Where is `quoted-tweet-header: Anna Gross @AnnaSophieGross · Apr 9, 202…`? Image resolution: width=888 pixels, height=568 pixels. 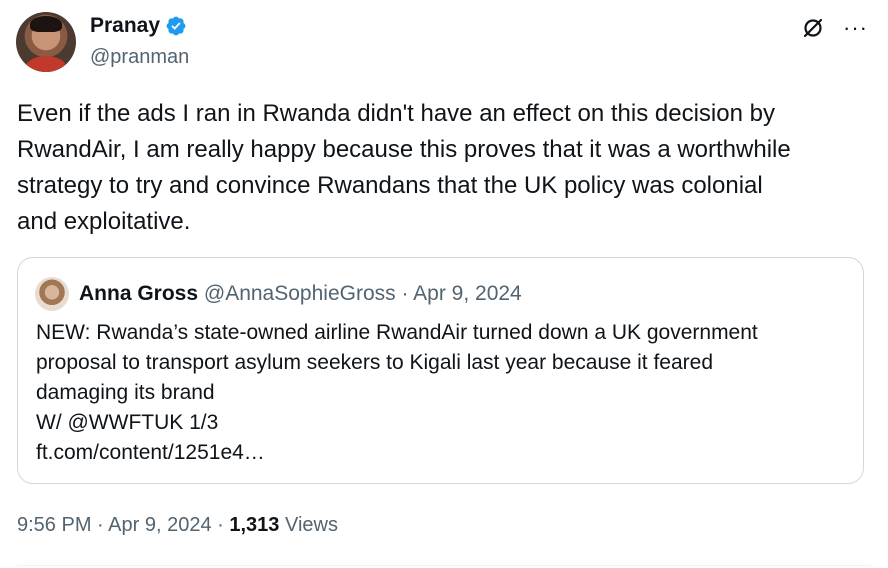
quoted-tweet-header: Anna Gross @AnnaSophieGross · Apr 9, 202… is located at coordinates (300, 294).